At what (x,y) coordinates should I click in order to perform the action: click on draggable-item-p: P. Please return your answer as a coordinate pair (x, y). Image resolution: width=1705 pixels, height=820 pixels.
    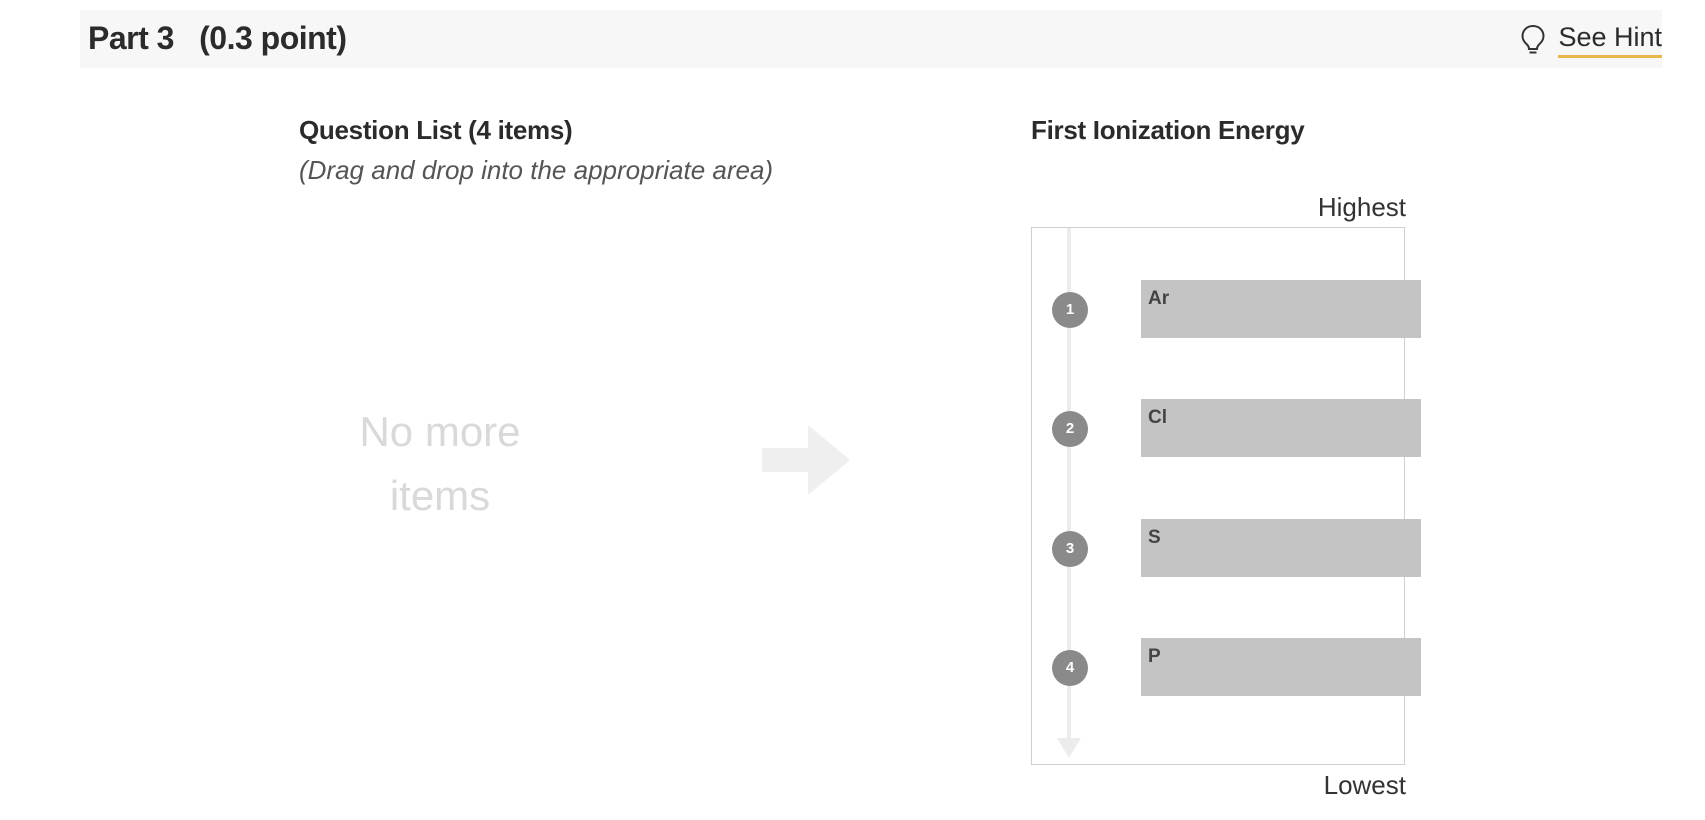
    Looking at the image, I should click on (1281, 667).